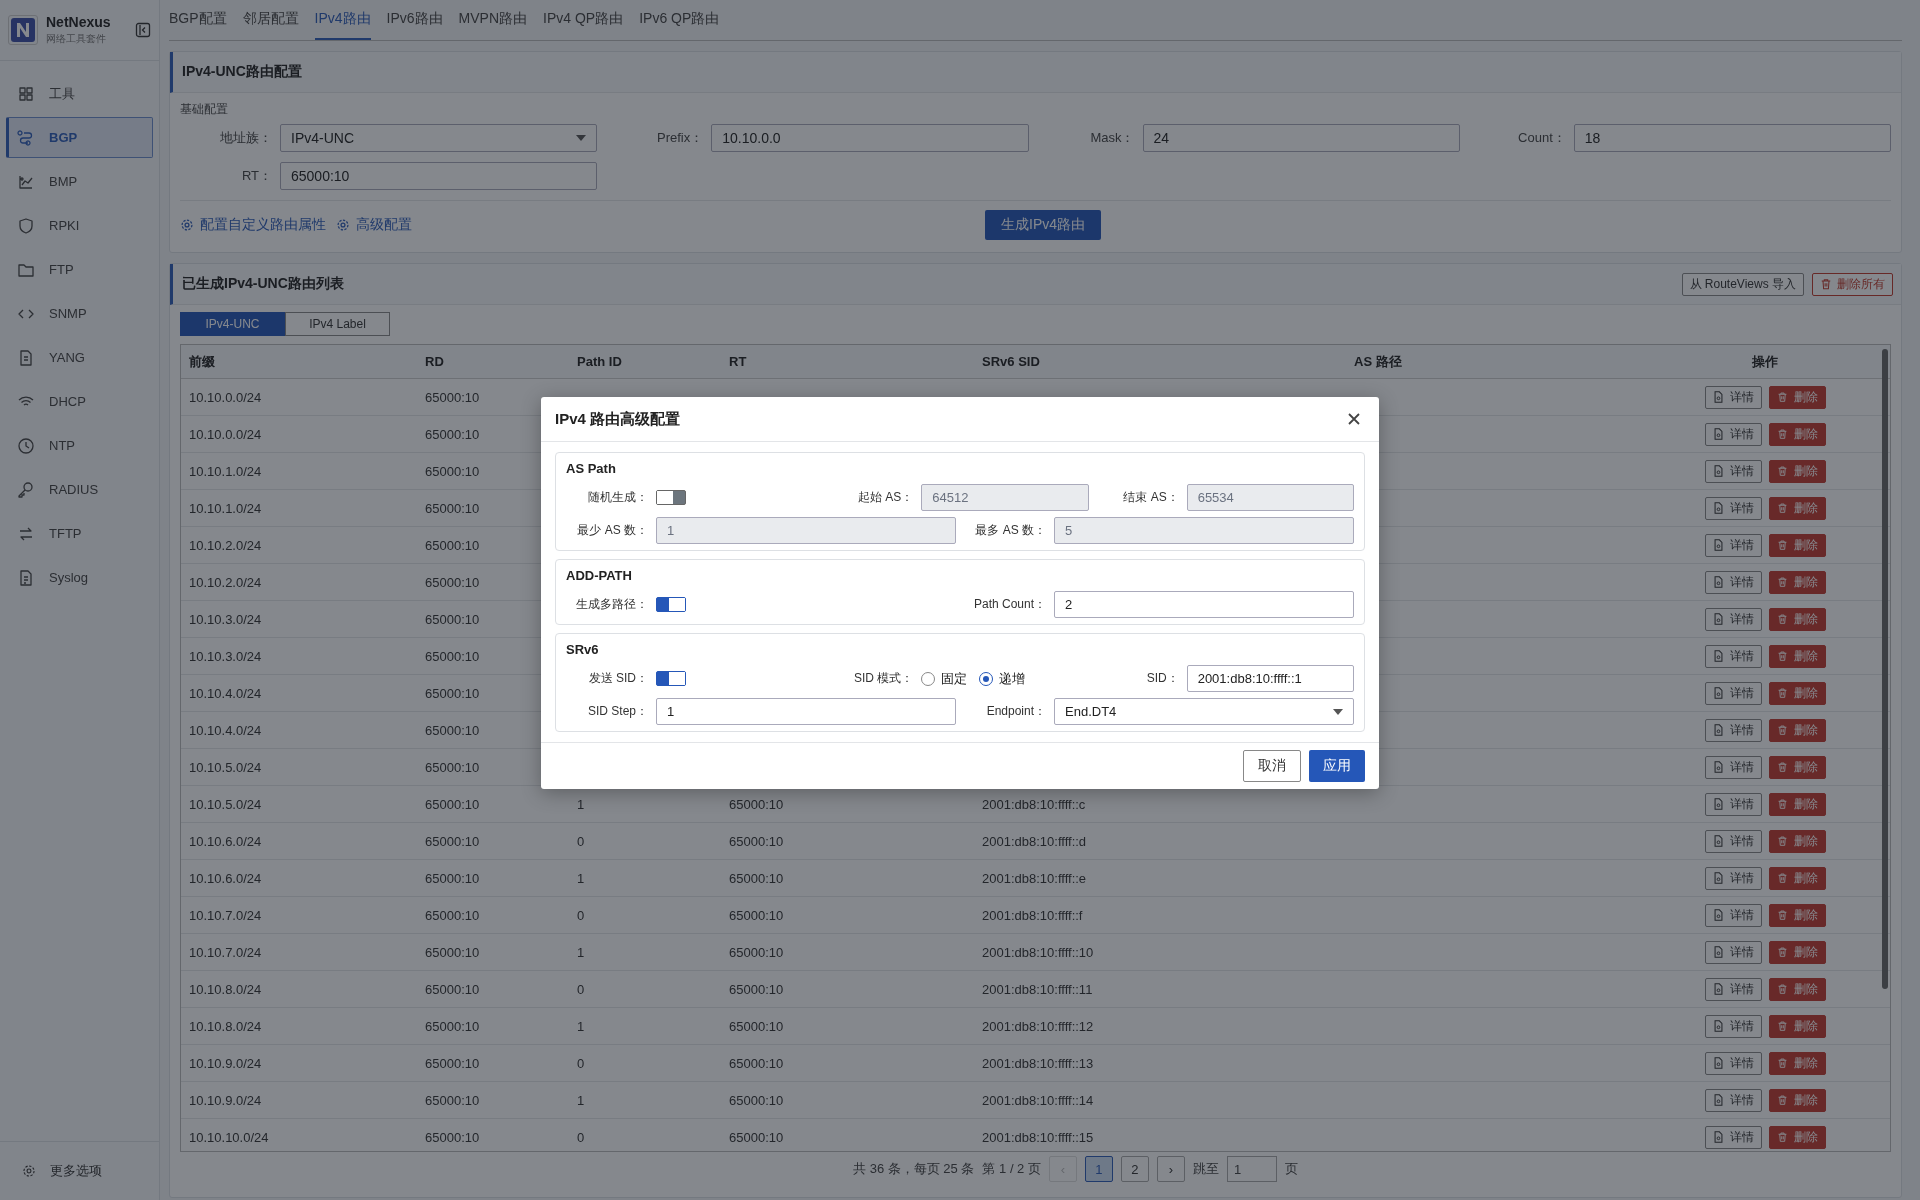  Describe the element at coordinates (1270, 678) in the screenshot. I see `input-field: 2001:db8:10:ffff::1` at that location.